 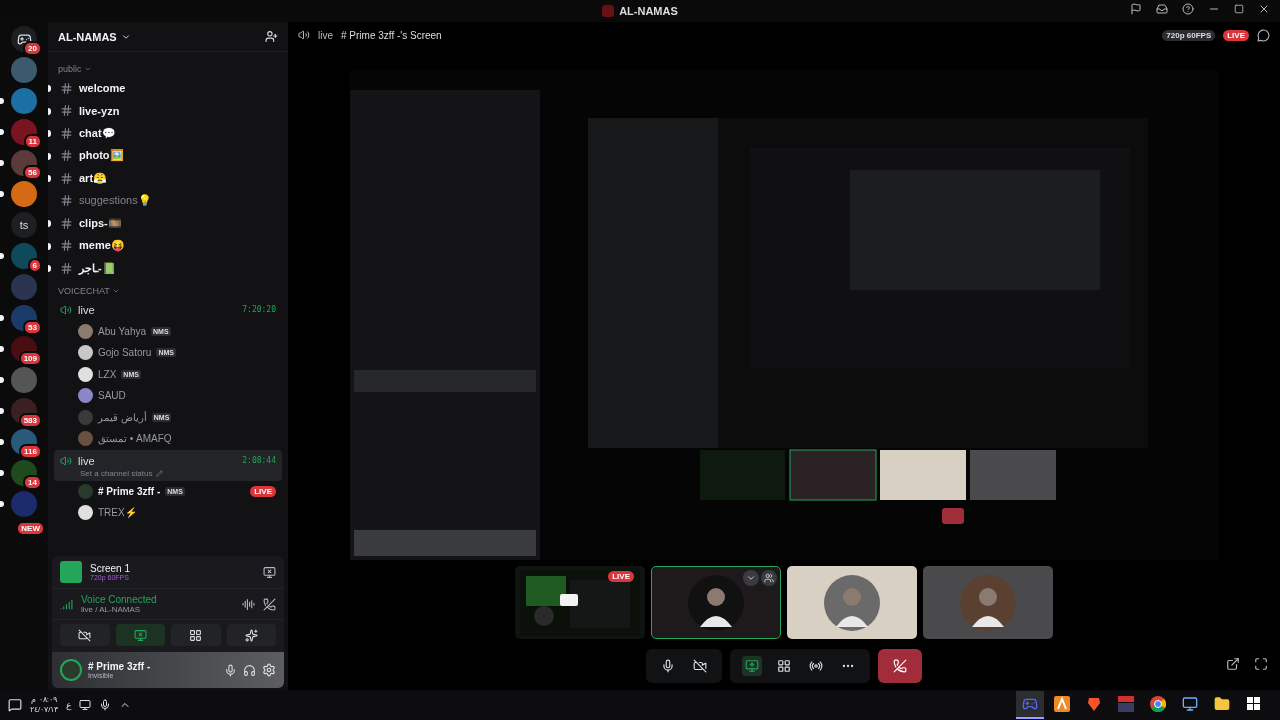 What do you see at coordinates (621, 576) in the screenshot?
I see `live-badge: LIVE` at bounding box center [621, 576].